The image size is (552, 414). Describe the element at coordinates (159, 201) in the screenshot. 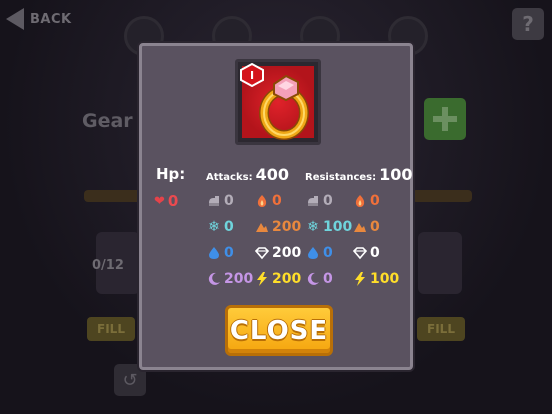

I see `heart-icon: ❤` at that location.